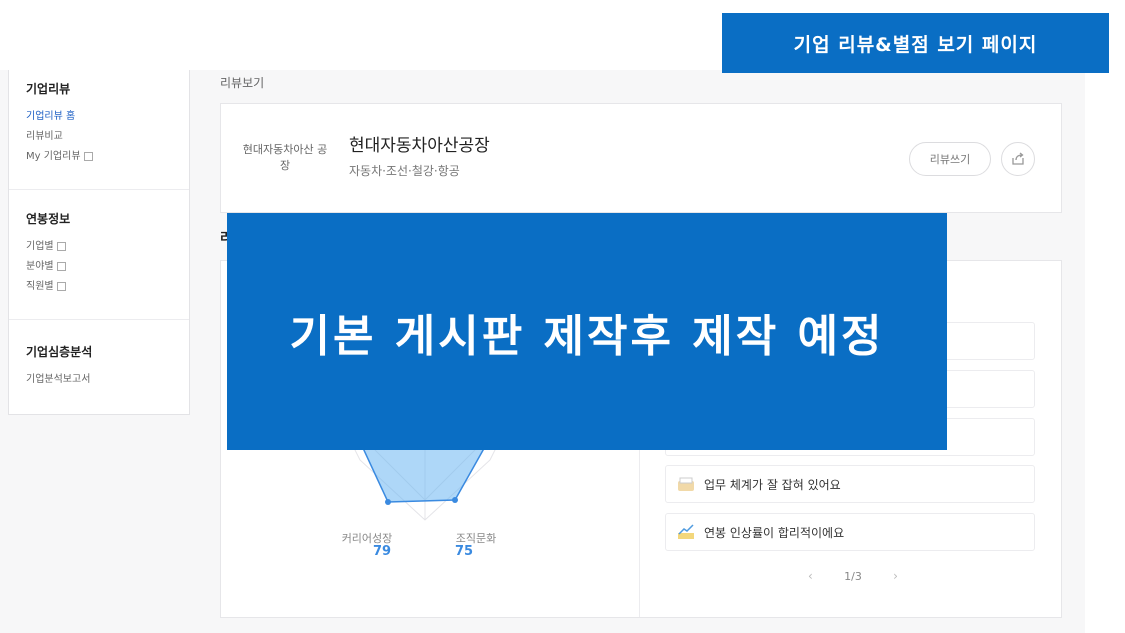 The image size is (1125, 633). What do you see at coordinates (850, 532) in the screenshot?
I see `tag-box-salary-raise: 연봉 인상률이 합리적이에요` at bounding box center [850, 532].